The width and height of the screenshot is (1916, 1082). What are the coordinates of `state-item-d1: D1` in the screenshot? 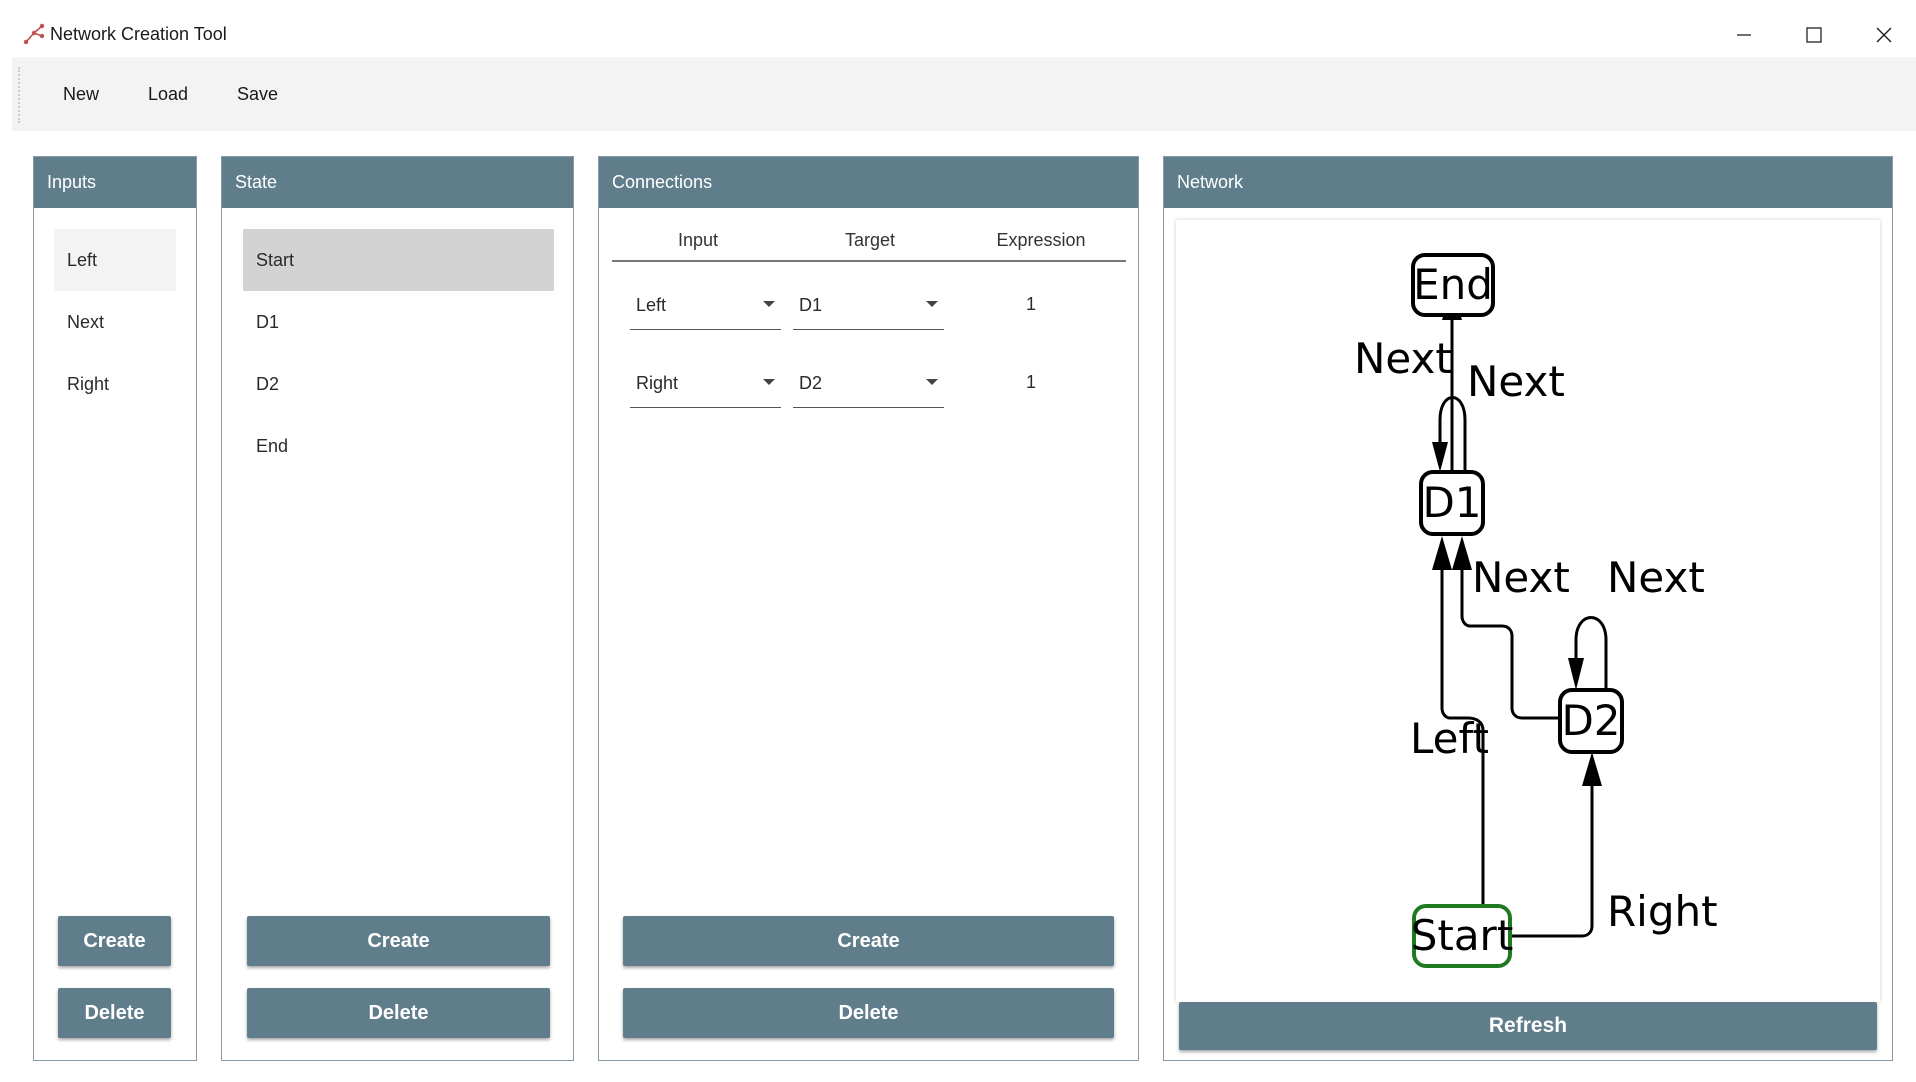 It's located at (398, 322).